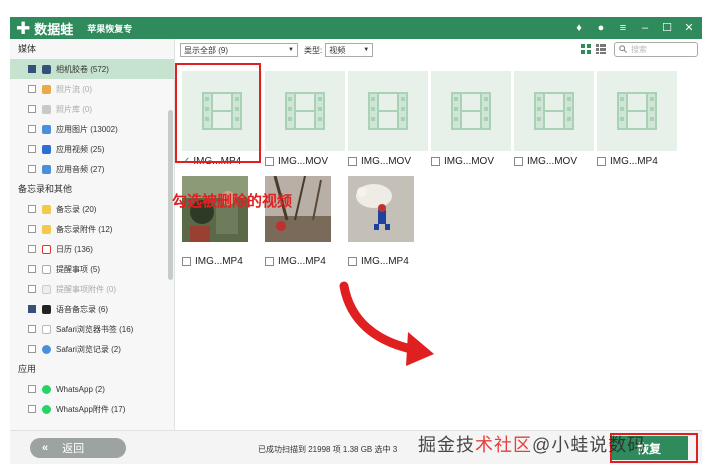 The image size is (706, 472). What do you see at coordinates (349, 50) in the screenshot?
I see `type-select: 视频 ▼` at bounding box center [349, 50].